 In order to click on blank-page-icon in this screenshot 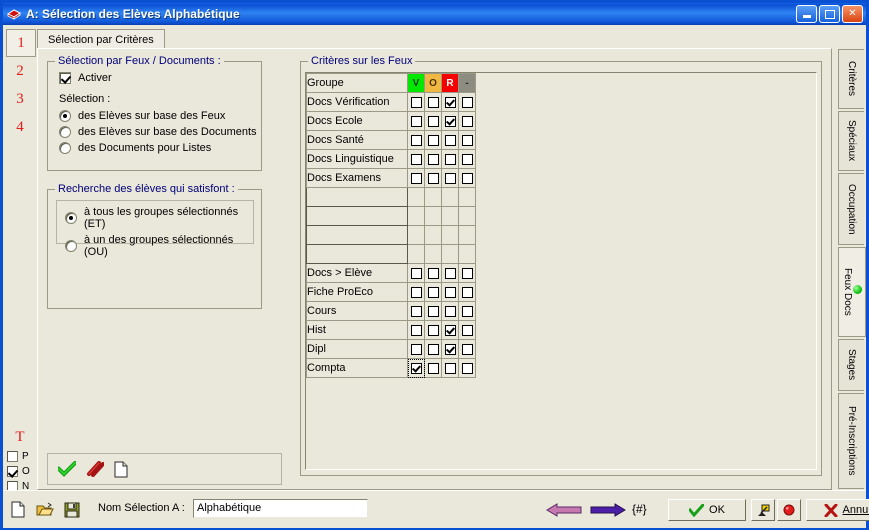, I will do `click(121, 469)`.